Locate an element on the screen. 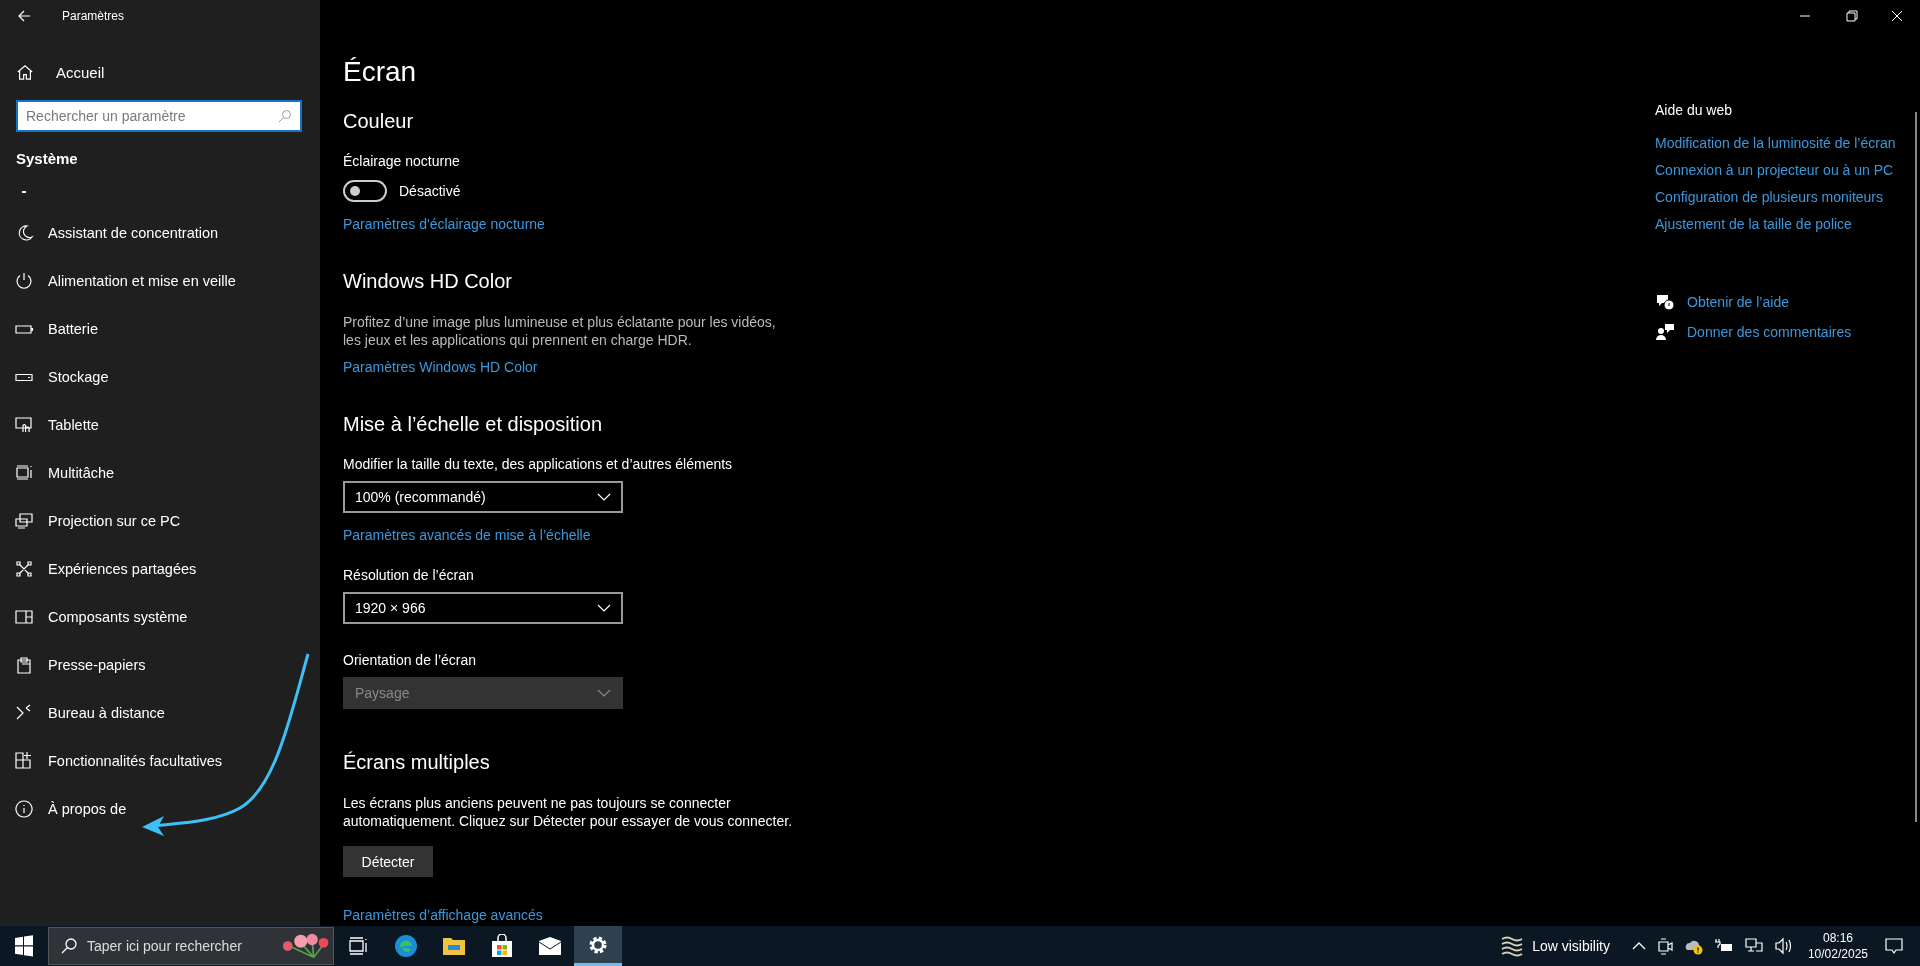 This screenshot has height=966, width=1920. dropdown: 100% (recommandé) is located at coordinates (483, 497).